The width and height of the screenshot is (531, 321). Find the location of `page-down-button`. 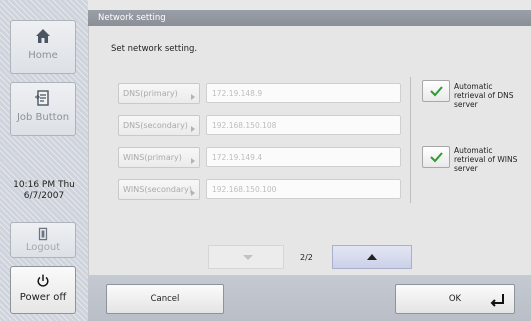

page-down-button is located at coordinates (246, 257).